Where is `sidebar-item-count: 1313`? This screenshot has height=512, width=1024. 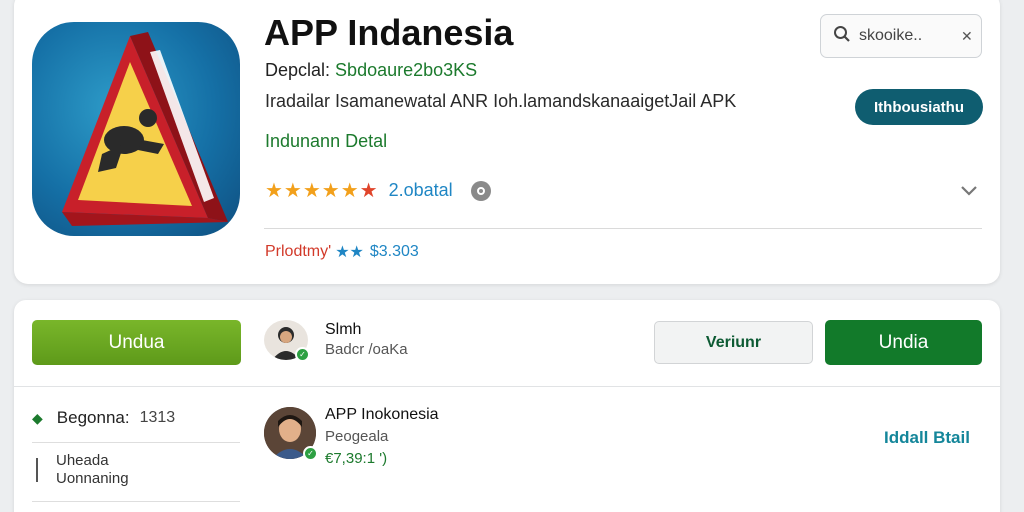 sidebar-item-count: 1313 is located at coordinates (157, 417).